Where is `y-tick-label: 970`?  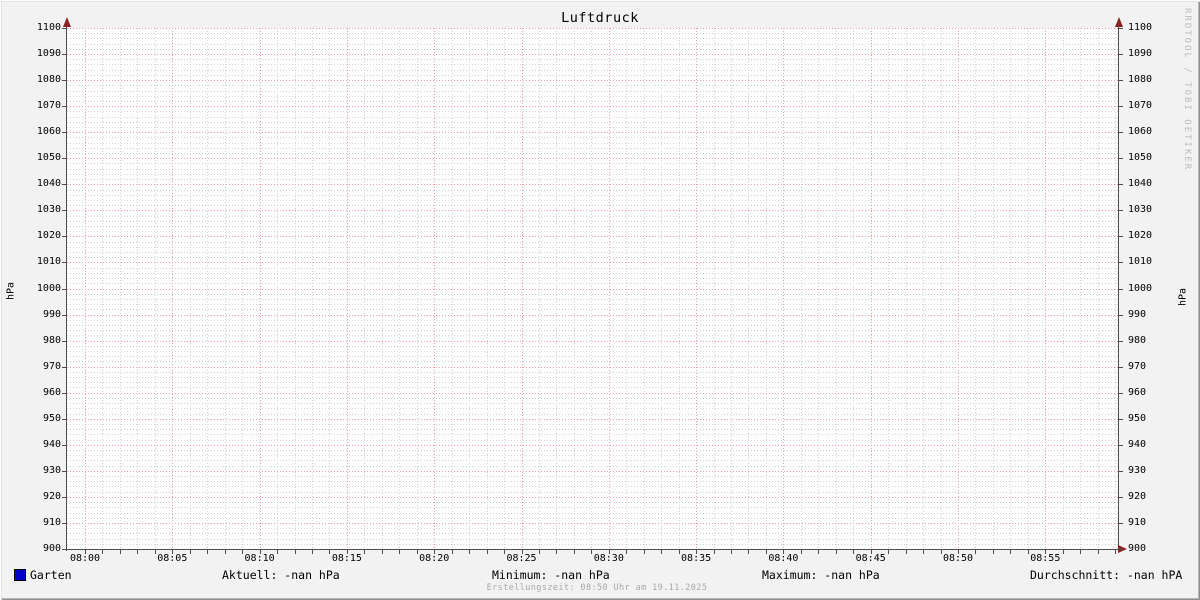
y-tick-label: 970 is located at coordinates (51, 366).